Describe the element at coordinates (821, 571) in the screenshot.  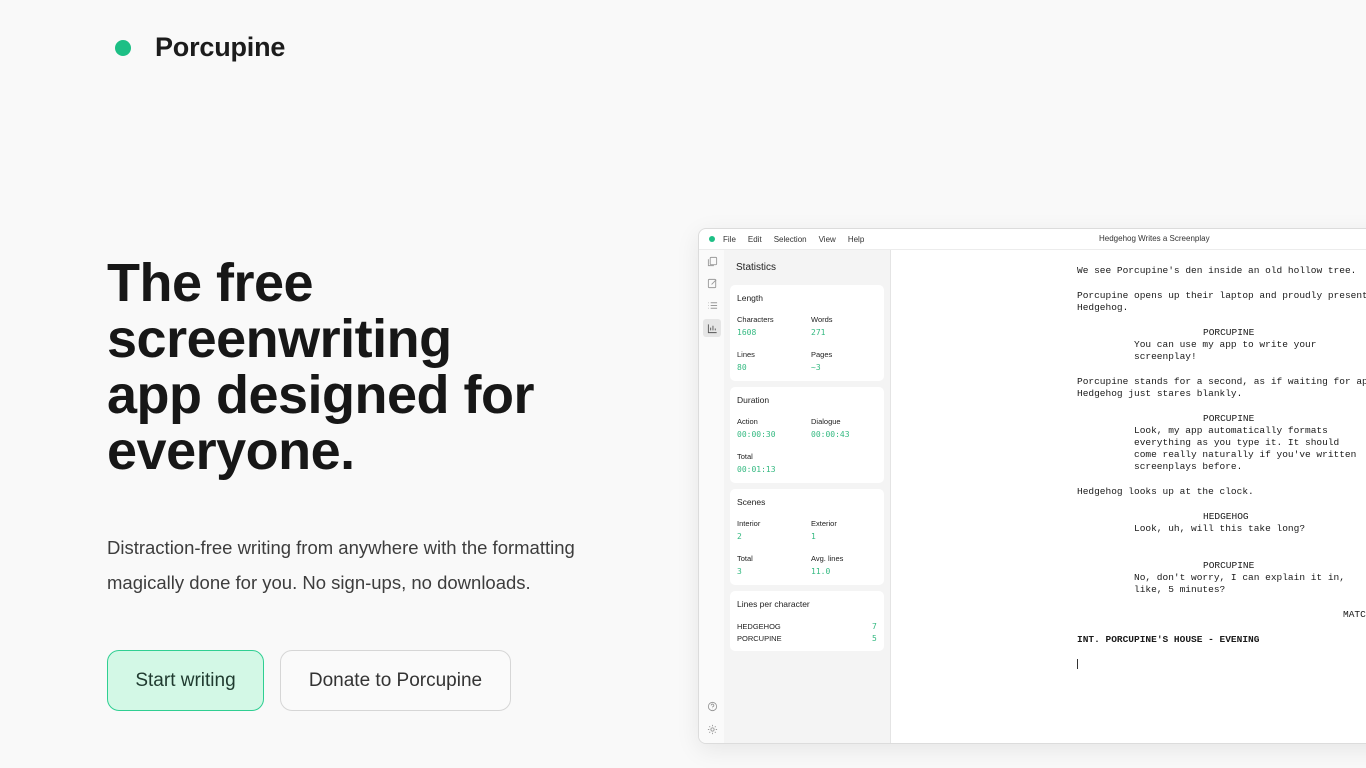
I see `avg-lines-value: 11.0` at that location.